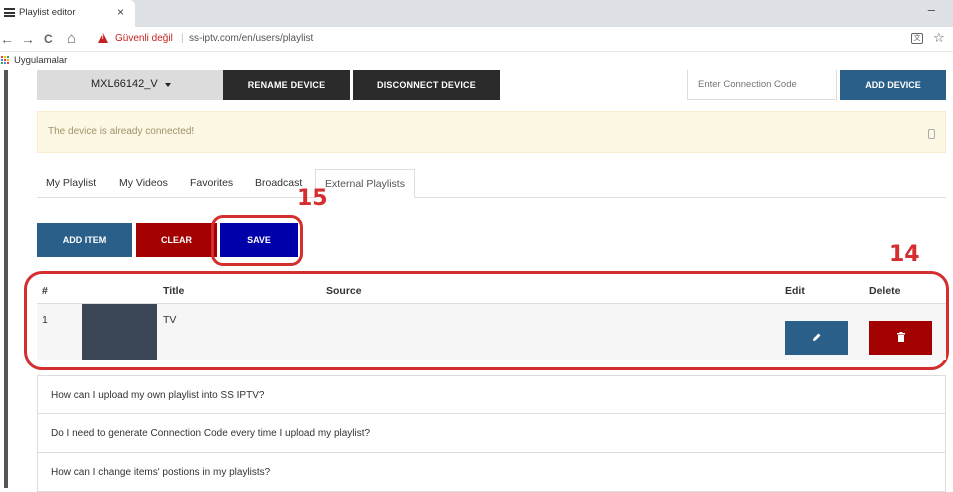 The image size is (953, 492). What do you see at coordinates (103, 38) in the screenshot?
I see `warning-icon` at bounding box center [103, 38].